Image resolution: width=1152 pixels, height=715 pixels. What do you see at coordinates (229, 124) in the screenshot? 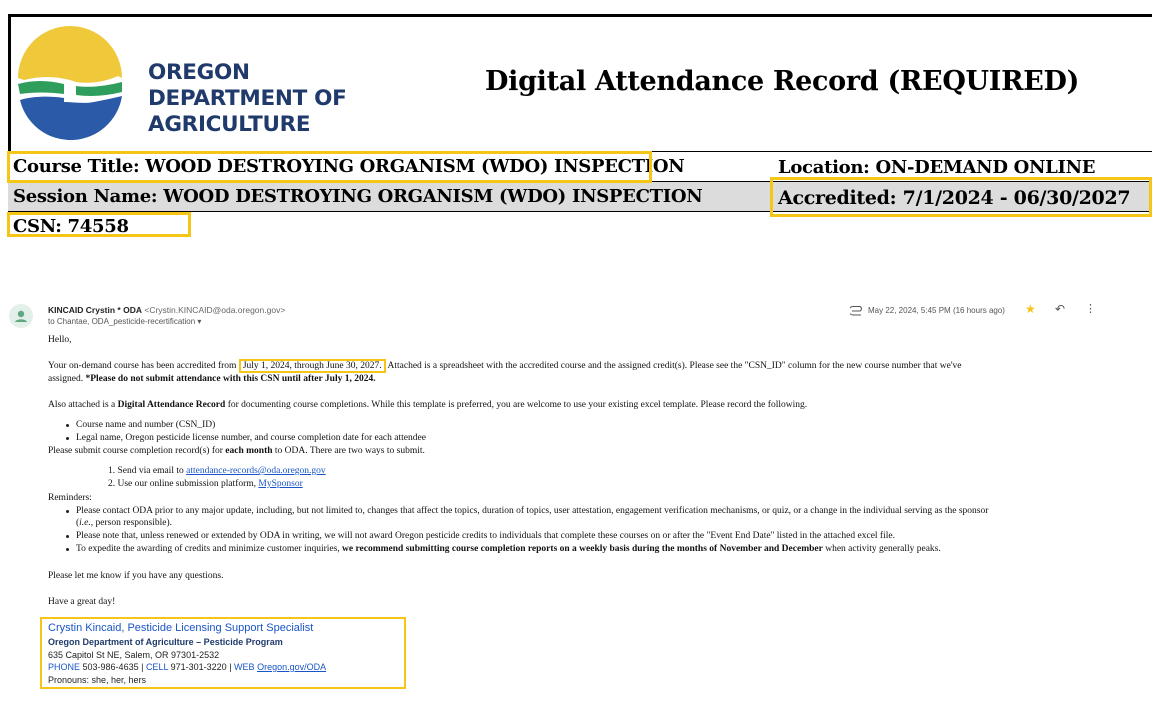
I see `org-name-line-3: AGRICULTURE` at bounding box center [229, 124].